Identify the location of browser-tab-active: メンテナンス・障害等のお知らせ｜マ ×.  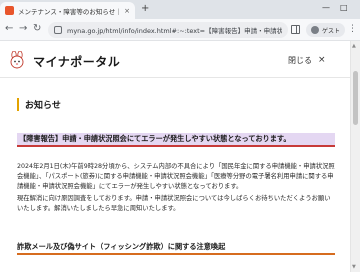
(67, 10).